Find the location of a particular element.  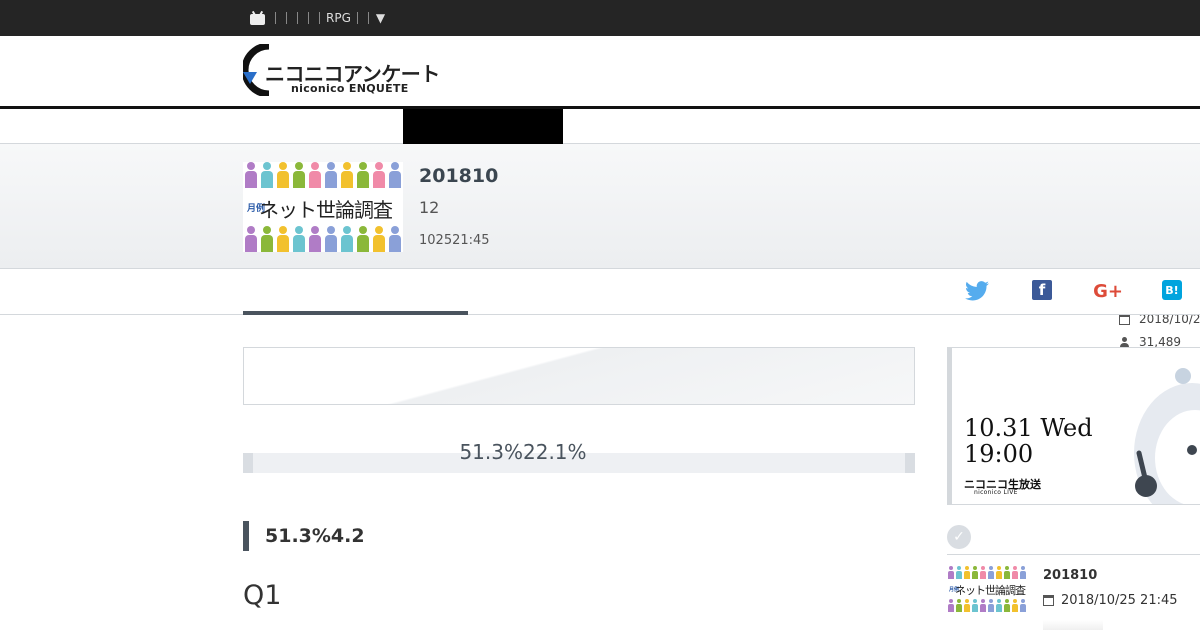

hatena-bookmark-icon: B! is located at coordinates (1172, 290).